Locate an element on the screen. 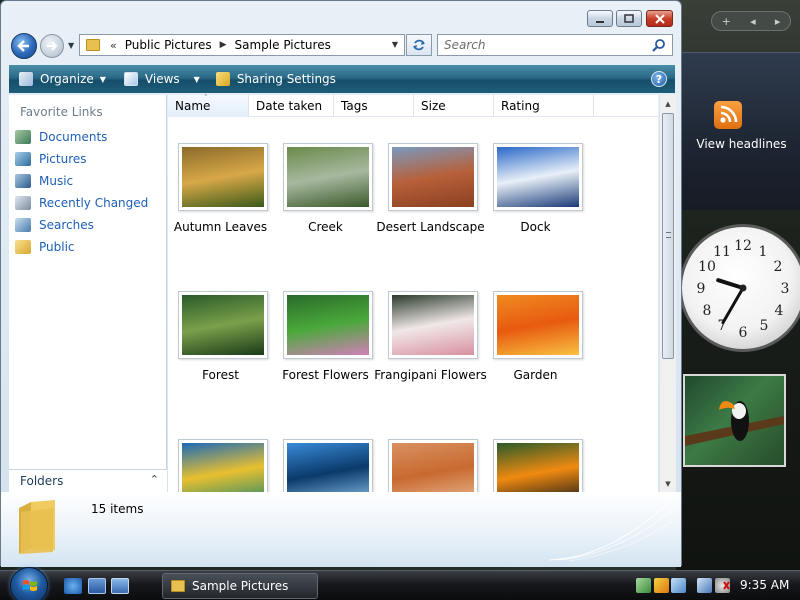  close-button is located at coordinates (659, 18).